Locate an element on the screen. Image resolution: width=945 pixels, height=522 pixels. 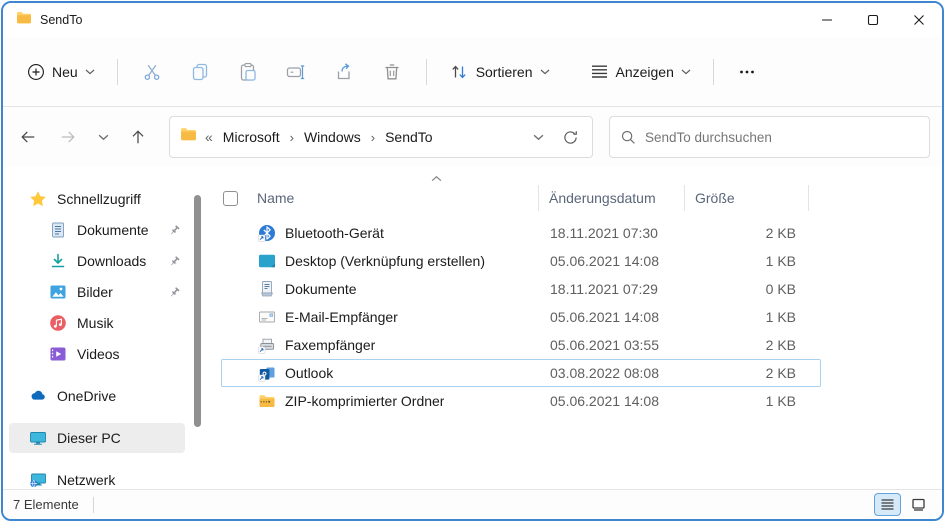
nav-up-button is located at coordinates (138, 137).